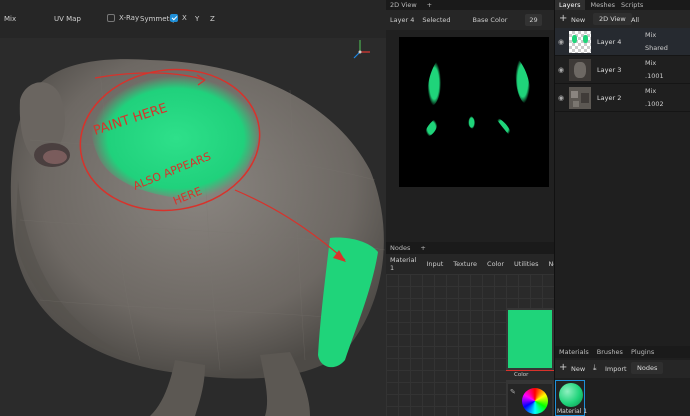 The width and height of the screenshot is (690, 416). I want to click on layer-row: ◉ Layer 4 Mix Shared, so click(622, 42).